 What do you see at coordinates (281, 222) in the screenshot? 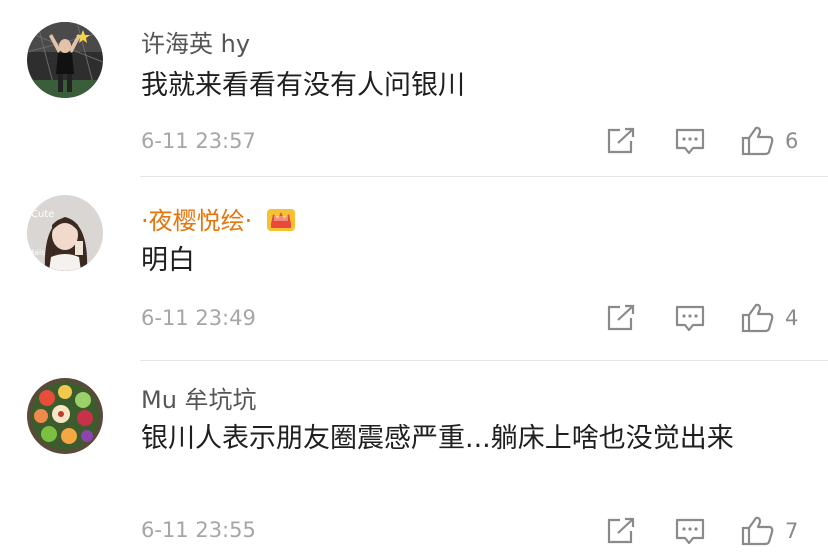
I see `crown-icon` at bounding box center [281, 222].